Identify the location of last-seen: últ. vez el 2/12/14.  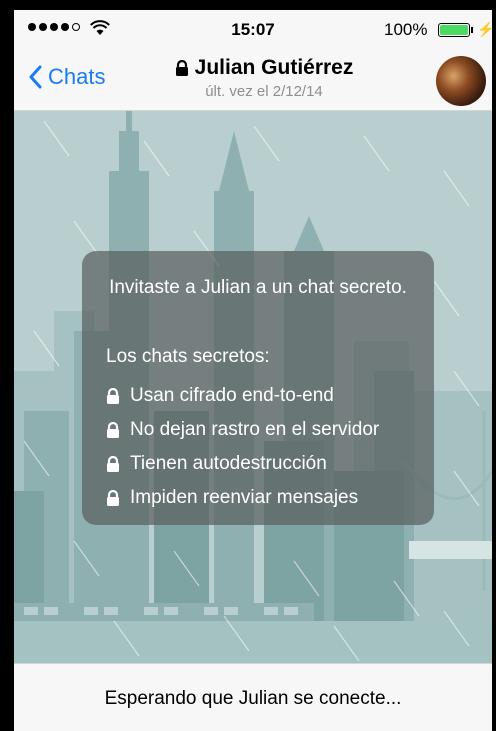
(264, 91).